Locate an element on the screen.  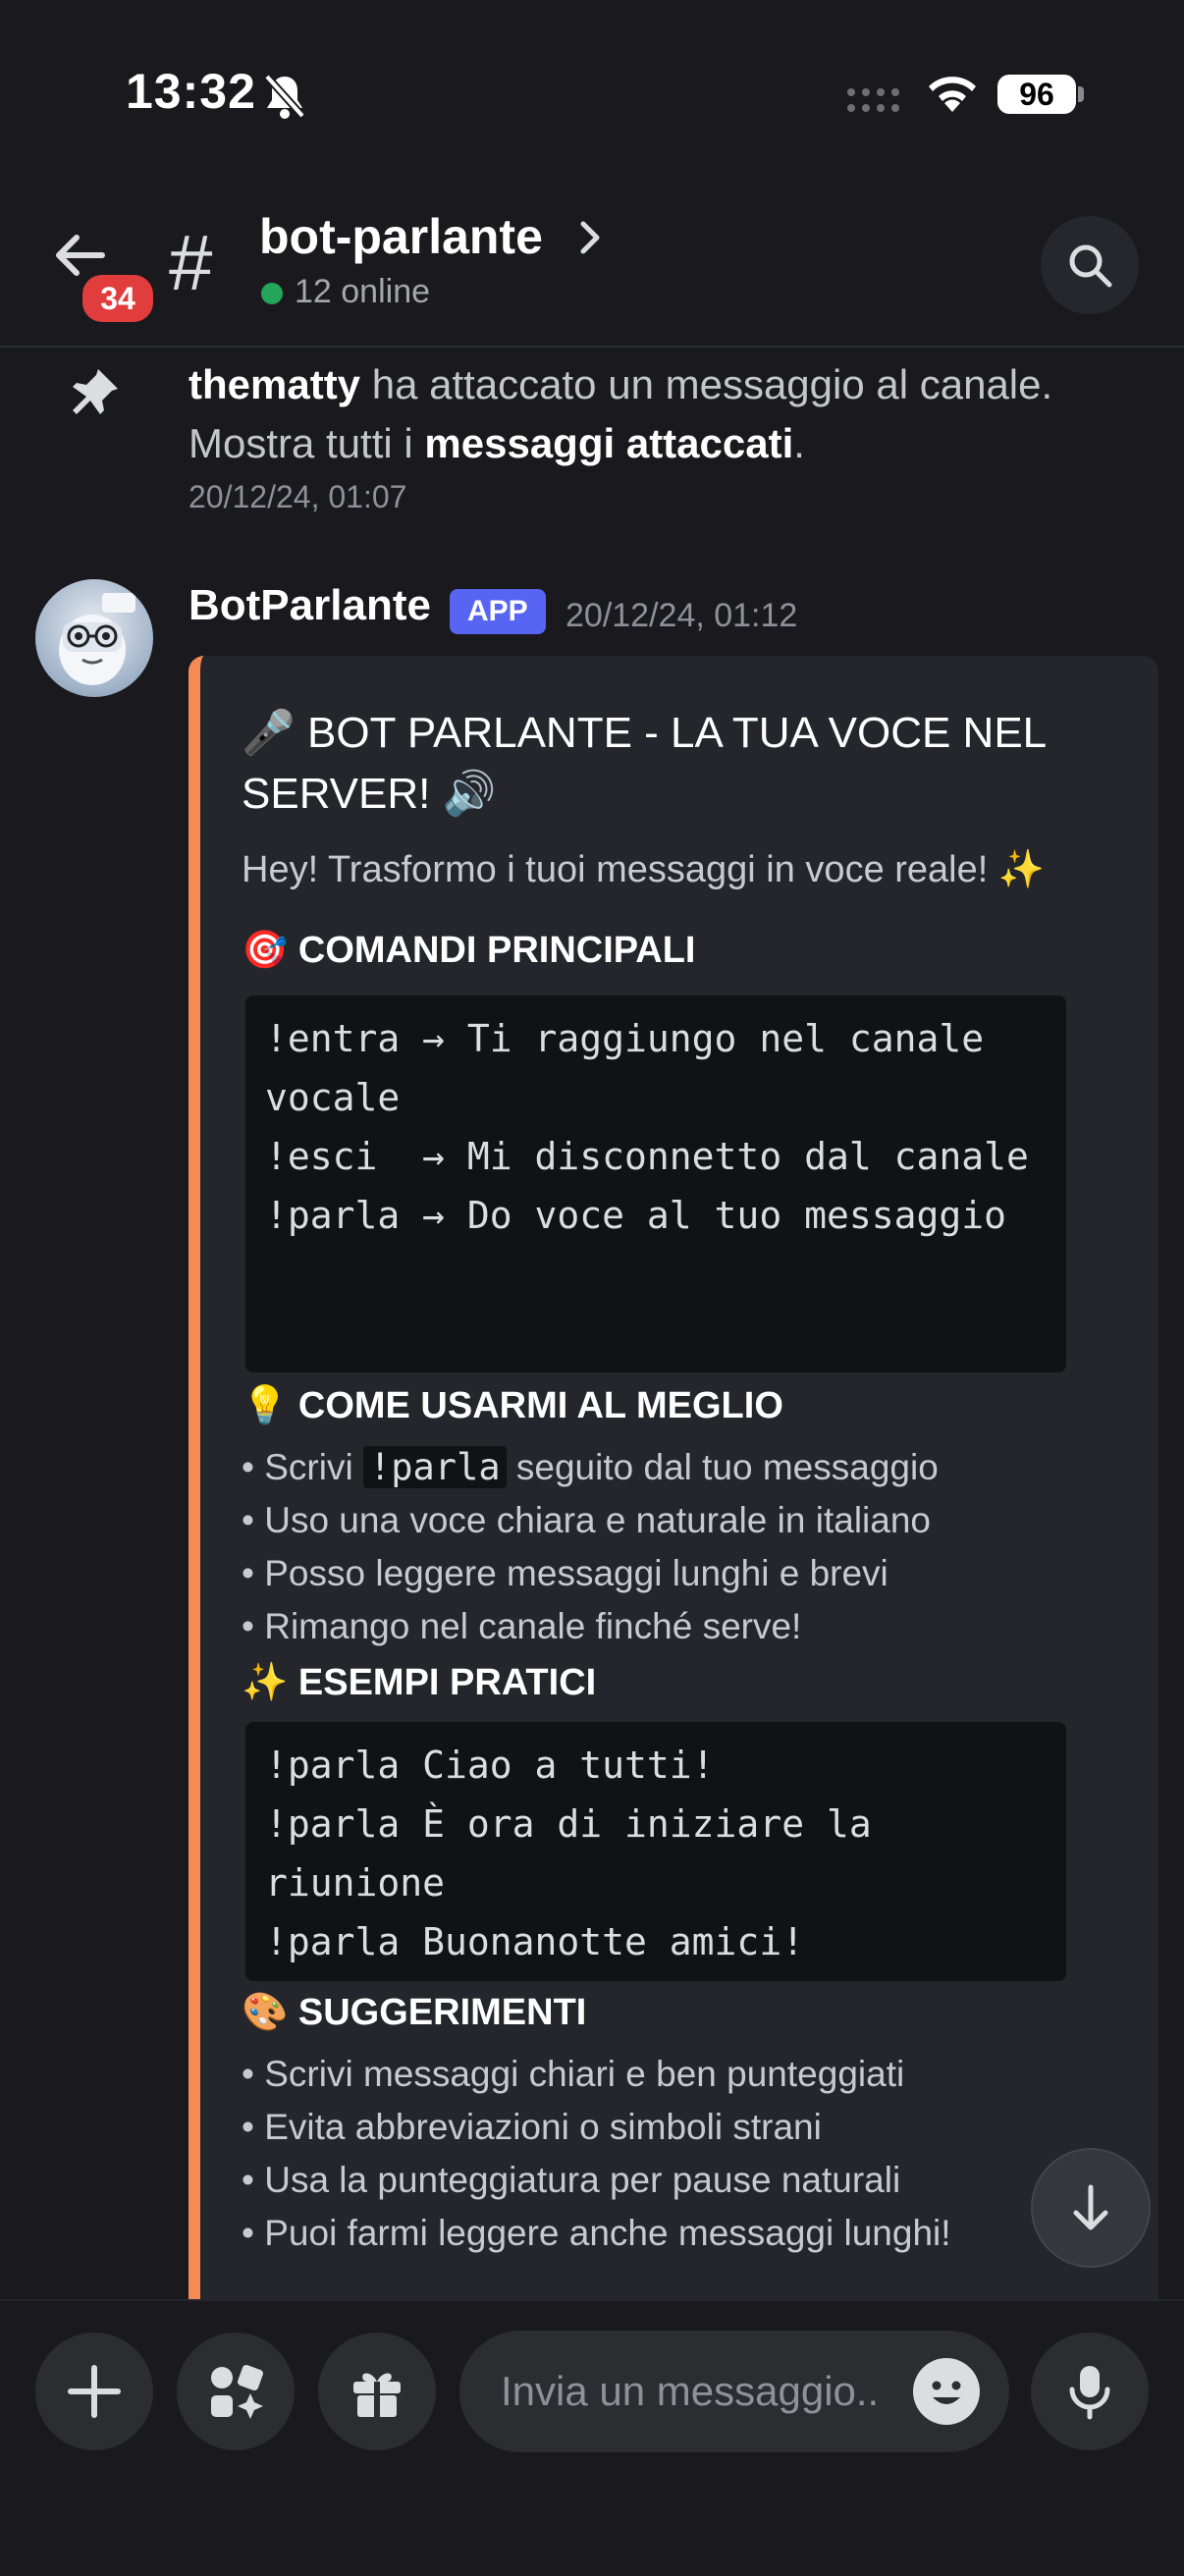
embed-section-tips-title: 🎨 SUGGERIMENTI is located at coordinates (414, 2012).